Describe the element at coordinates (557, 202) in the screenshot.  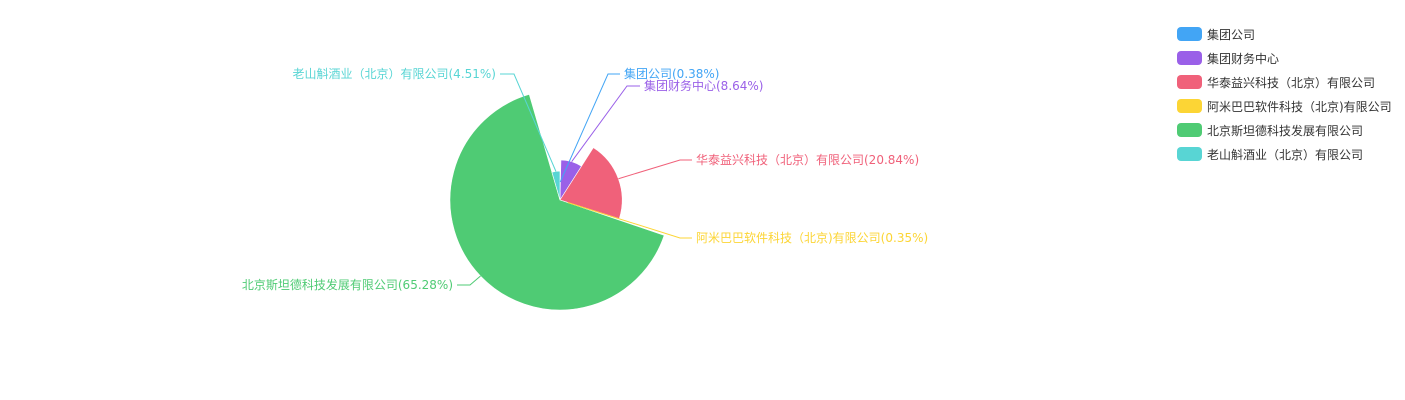
I see `pie-slice` at that location.